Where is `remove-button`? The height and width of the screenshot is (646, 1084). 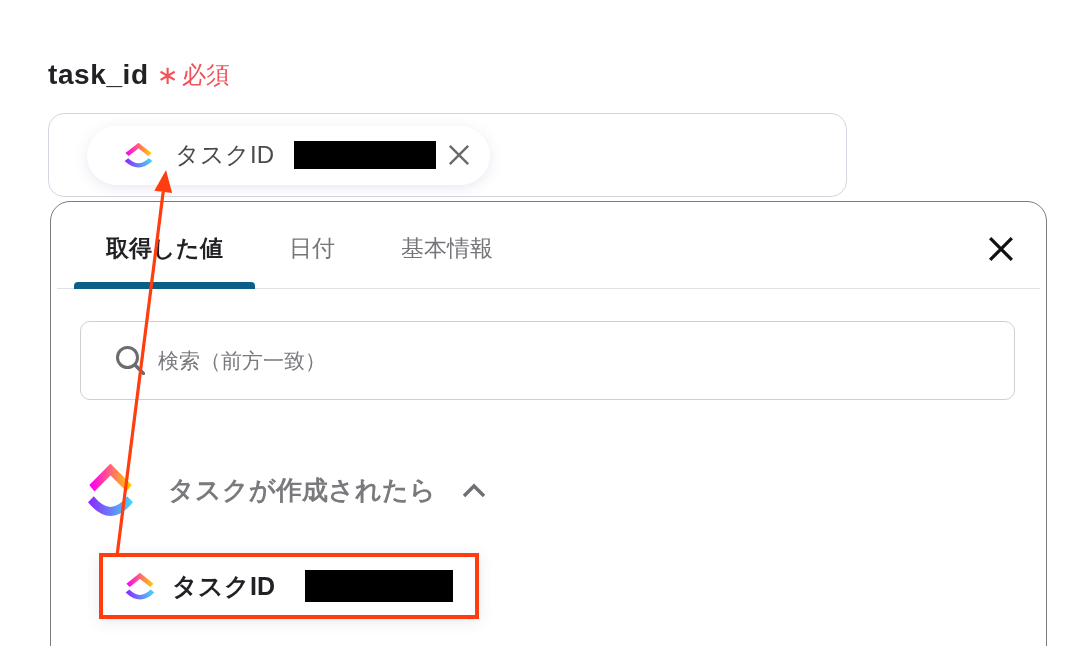
remove-button is located at coordinates (459, 155).